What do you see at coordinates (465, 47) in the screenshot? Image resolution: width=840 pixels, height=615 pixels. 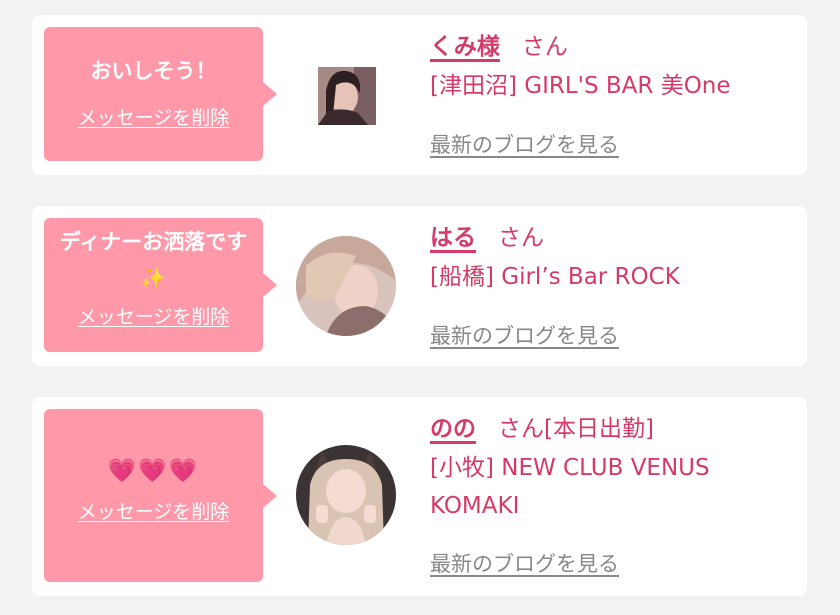 I see `cast-name-link: くみ様` at bounding box center [465, 47].